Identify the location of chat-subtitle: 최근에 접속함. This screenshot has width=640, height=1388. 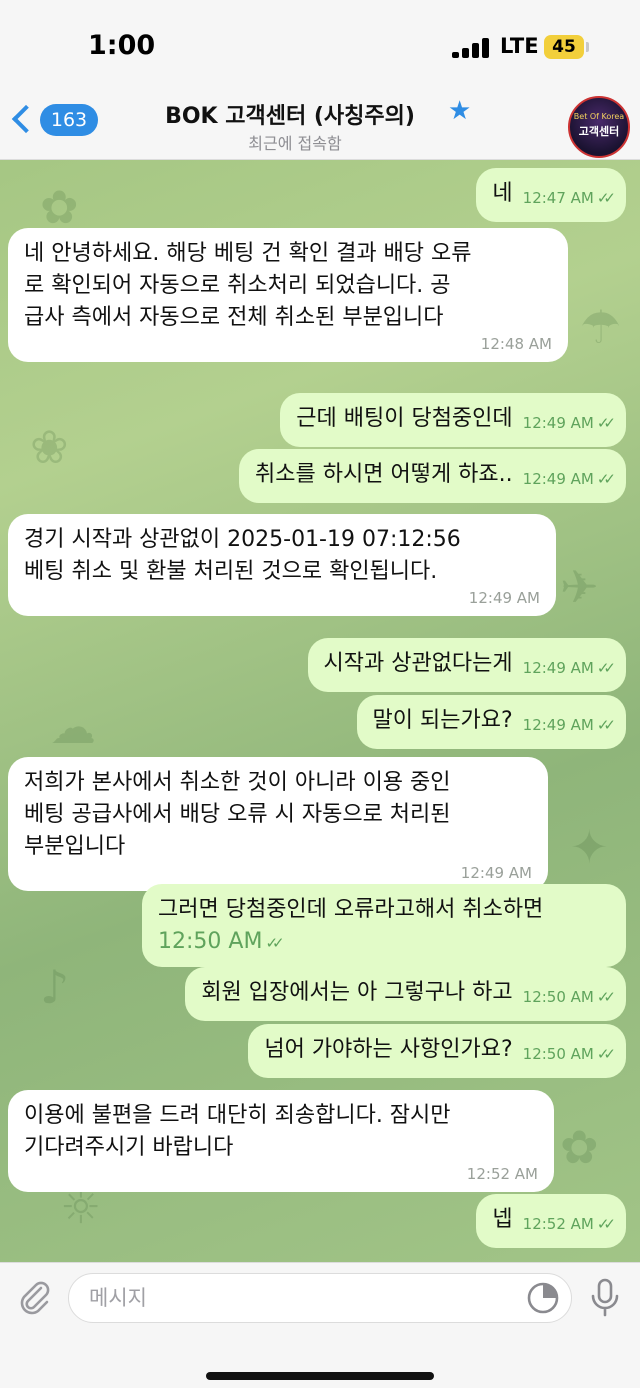
(295, 143).